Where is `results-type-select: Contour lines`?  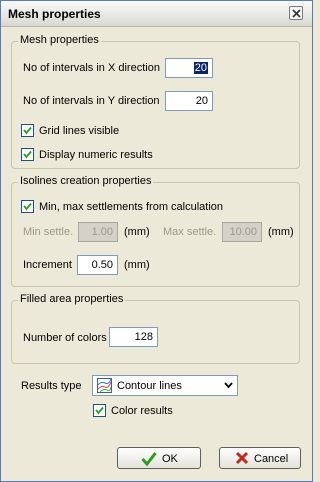
results-type-select: Contour lines is located at coordinates (165, 385).